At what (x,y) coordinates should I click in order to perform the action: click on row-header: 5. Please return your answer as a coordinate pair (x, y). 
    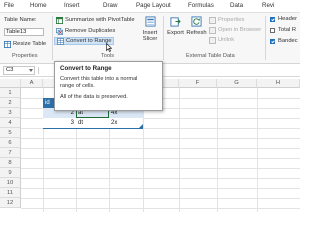
    Looking at the image, I should click on (10, 133).